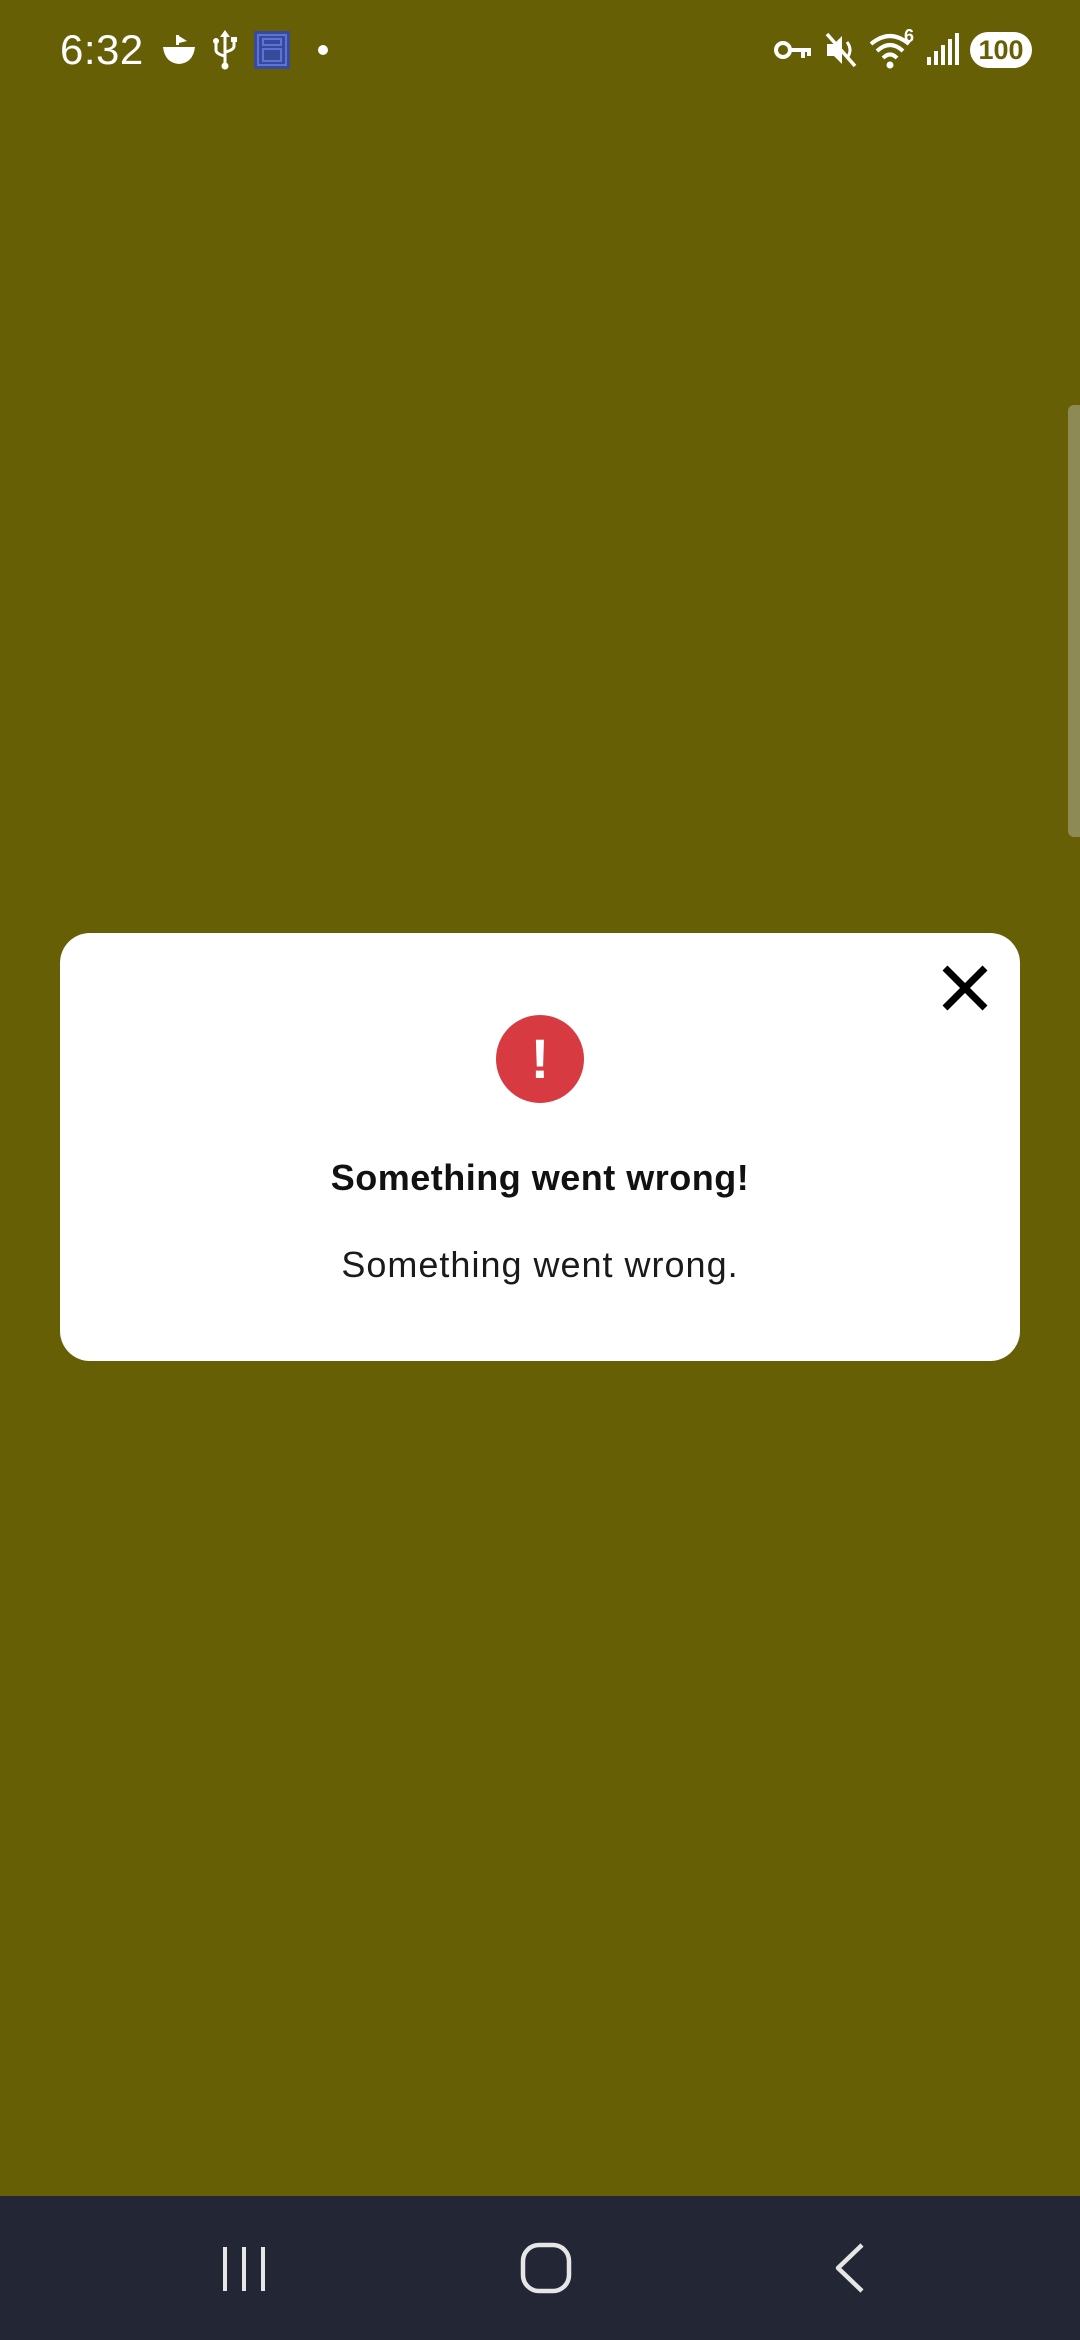 The image size is (1080, 2340). What do you see at coordinates (909, 36) in the screenshot?
I see `wifi-label: 6` at bounding box center [909, 36].